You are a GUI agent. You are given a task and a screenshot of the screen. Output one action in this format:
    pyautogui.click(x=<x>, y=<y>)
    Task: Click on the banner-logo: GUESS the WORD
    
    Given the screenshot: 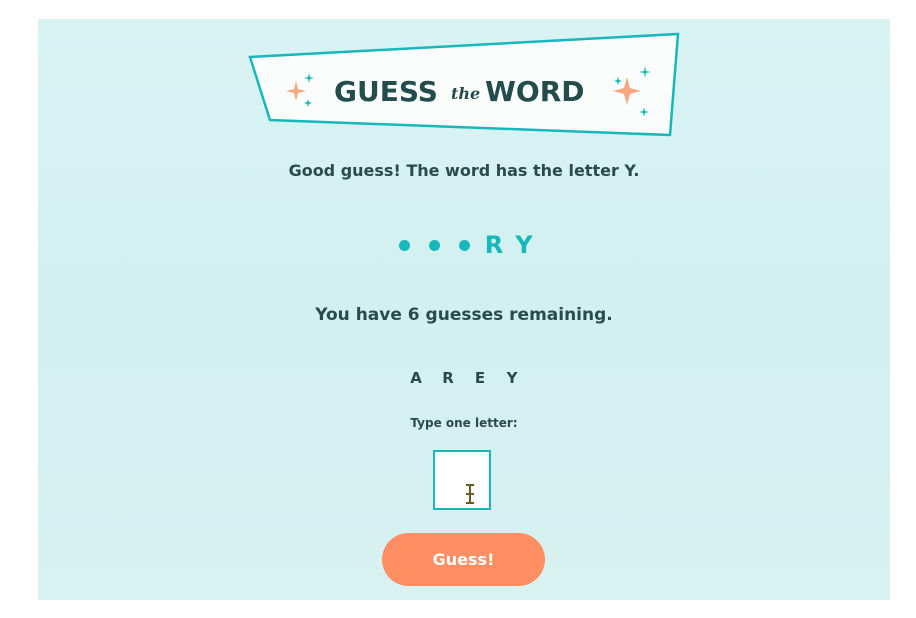 What is the action you would take?
    pyautogui.click(x=464, y=84)
    